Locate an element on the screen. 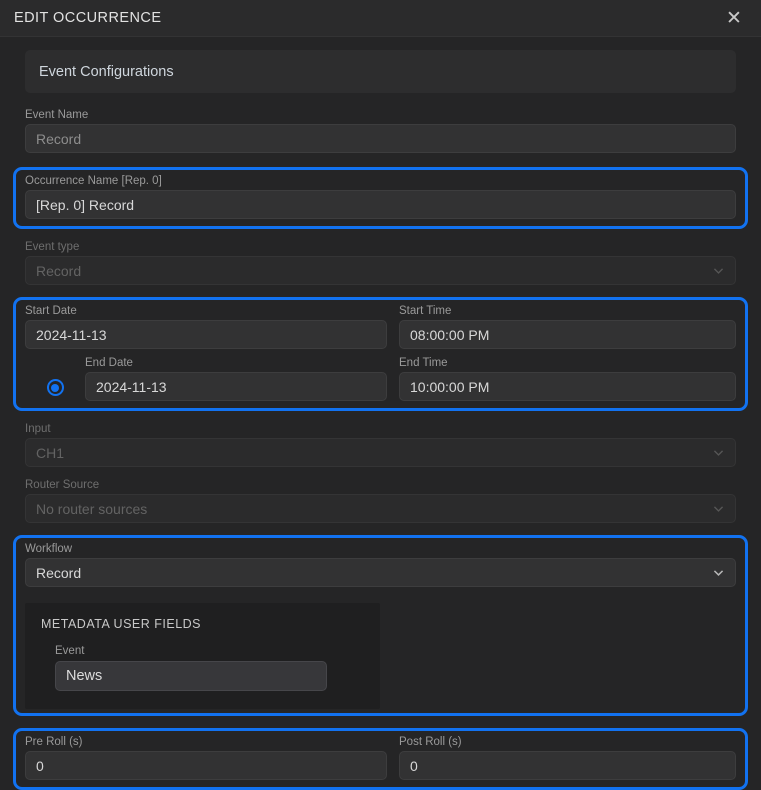 Image resolution: width=761 pixels, height=790 pixels. event-type-field: Event type Record is located at coordinates (380, 263).